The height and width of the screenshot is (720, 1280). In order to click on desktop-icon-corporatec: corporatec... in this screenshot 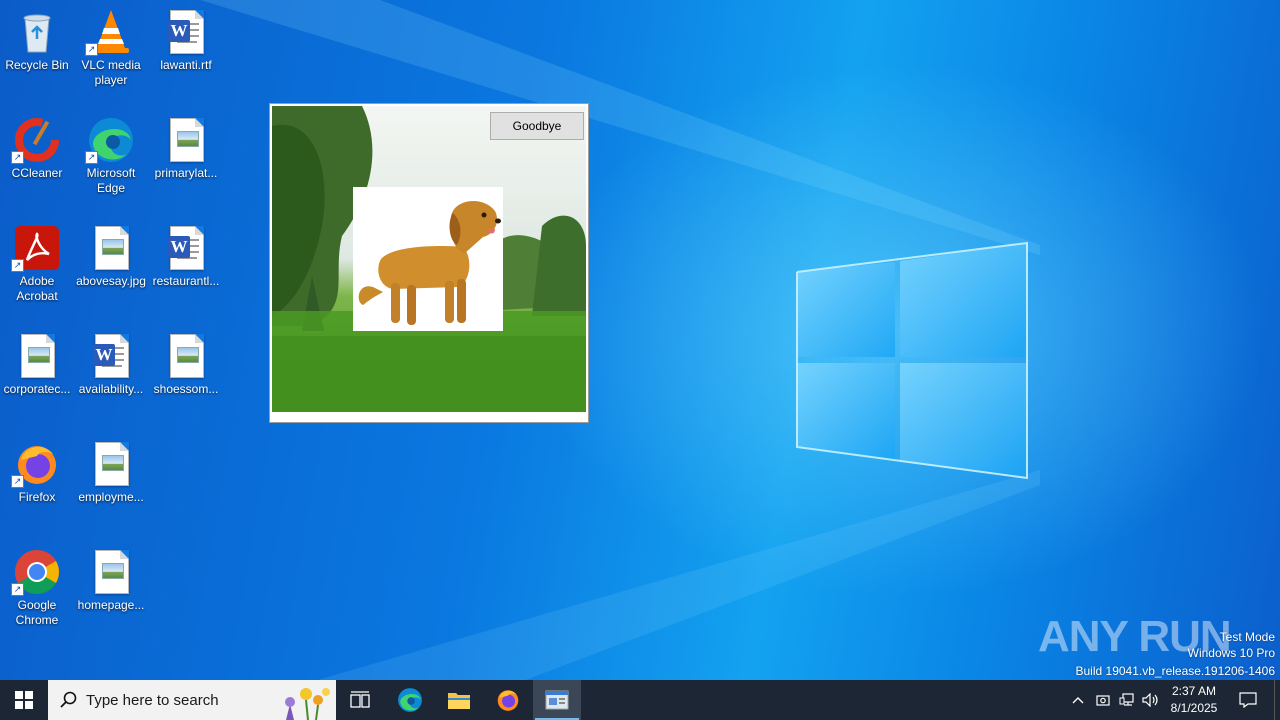, I will do `click(37, 364)`.